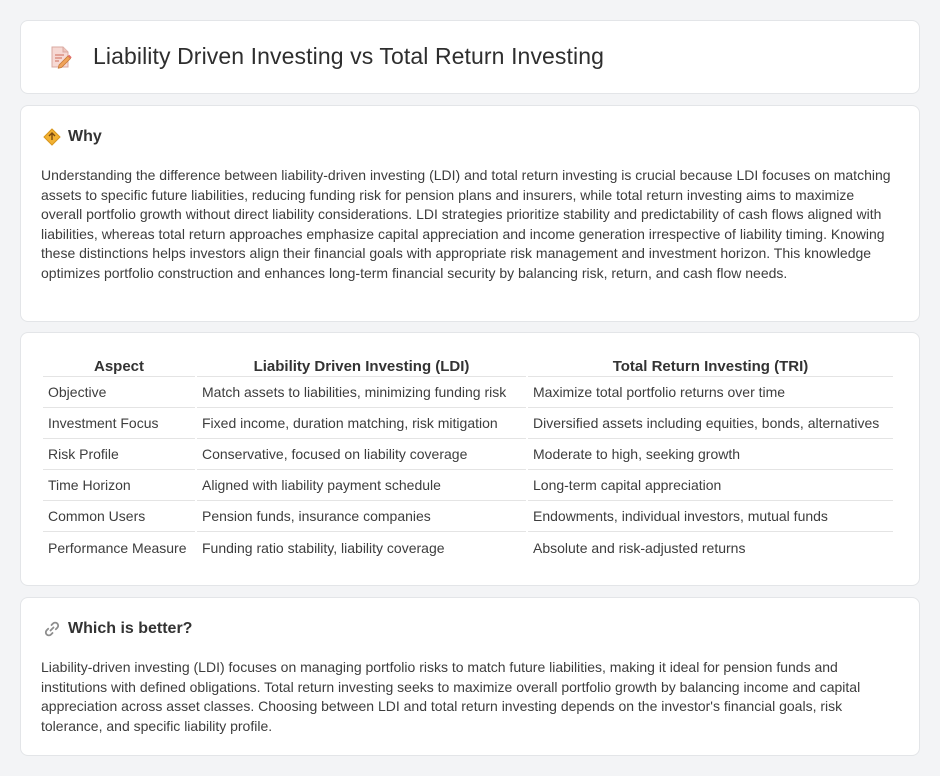 This screenshot has width=940, height=776. What do you see at coordinates (119, 392) in the screenshot?
I see `table-cell: Objective` at bounding box center [119, 392].